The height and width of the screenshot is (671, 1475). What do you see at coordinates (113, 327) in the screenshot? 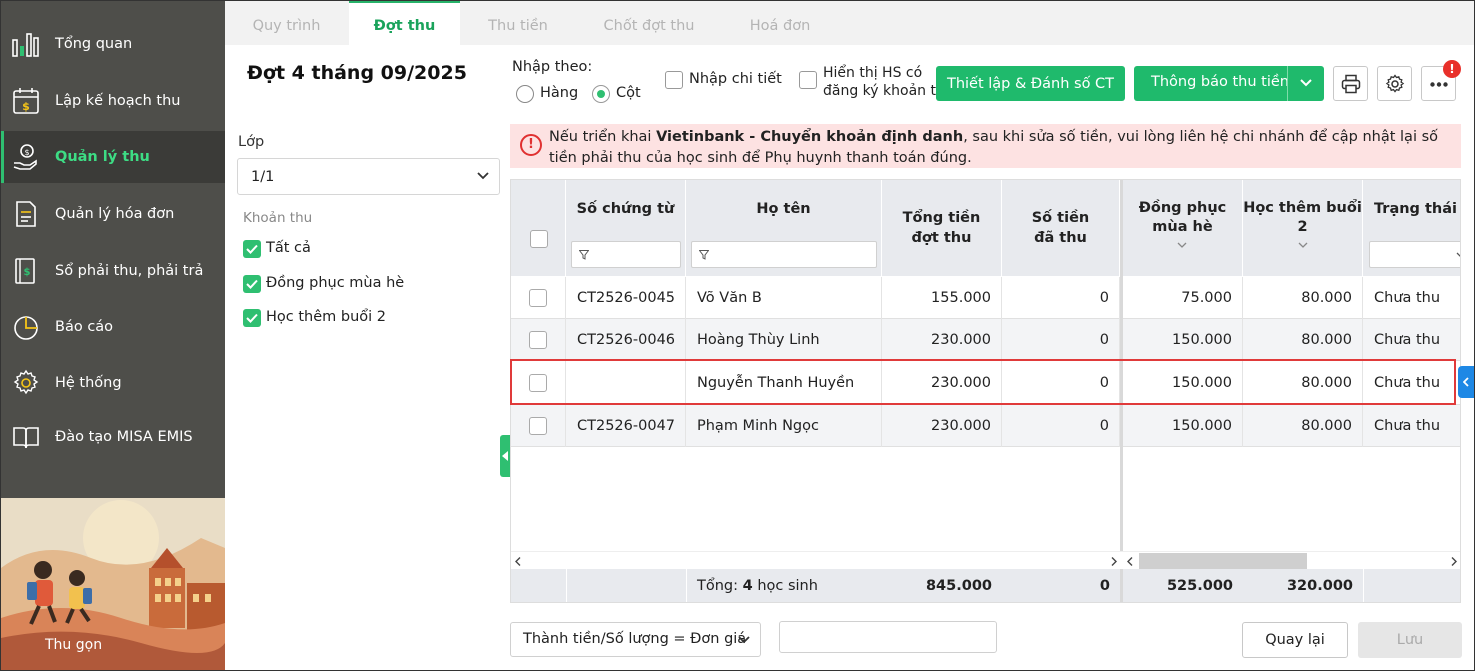
I see `sidebar-item-reports: Báo cáo` at bounding box center [113, 327].